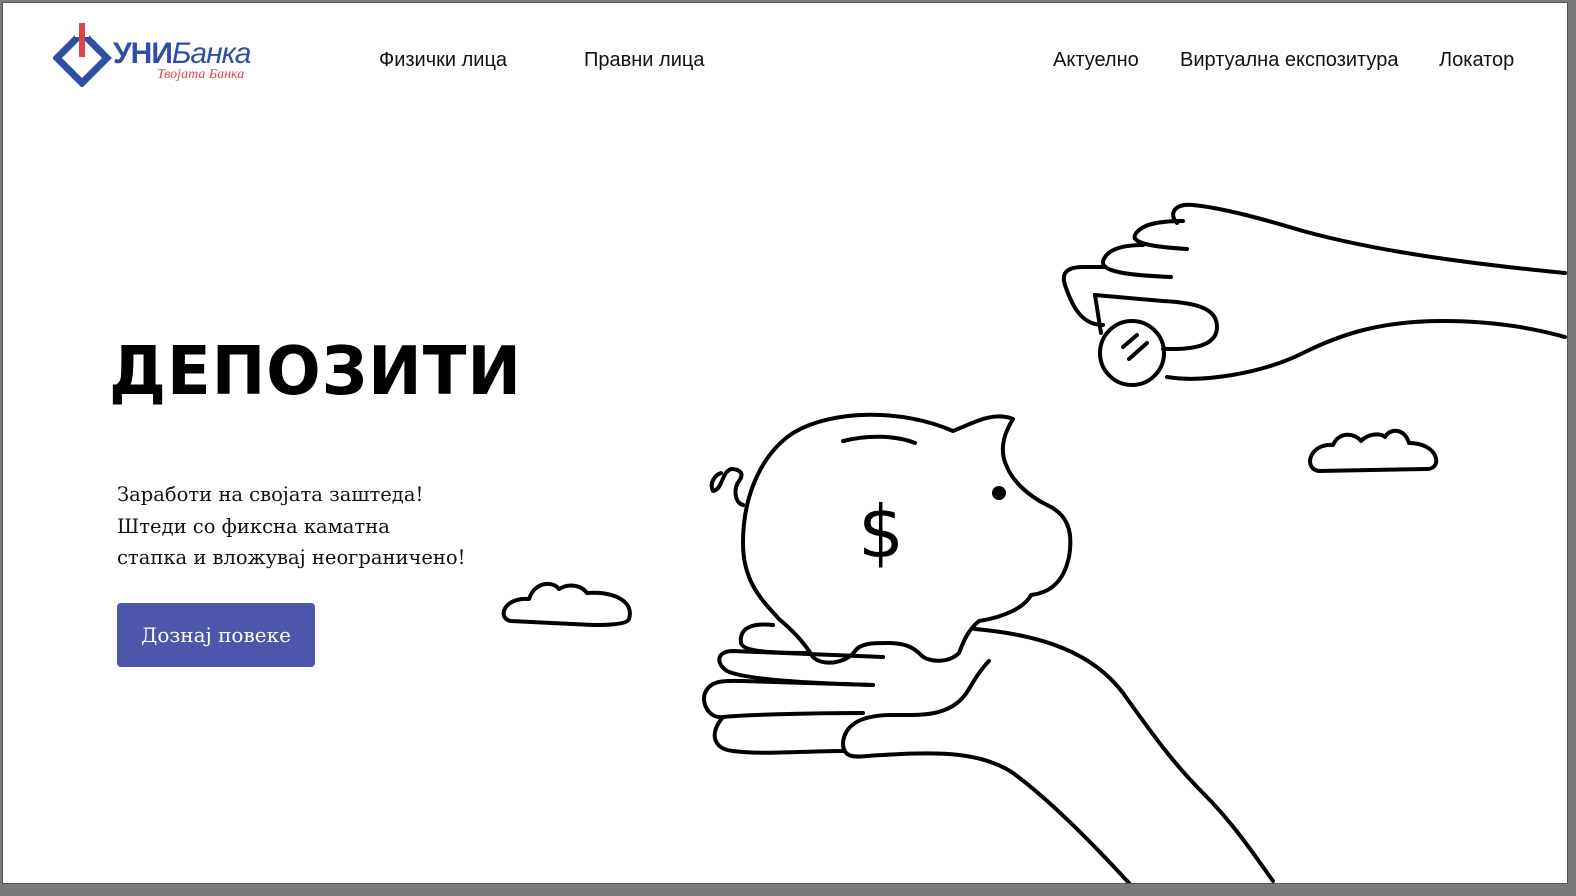 Image resolution: width=1576 pixels, height=896 pixels. What do you see at coordinates (1096, 60) in the screenshot?
I see `nav-news: Актуелно` at bounding box center [1096, 60].